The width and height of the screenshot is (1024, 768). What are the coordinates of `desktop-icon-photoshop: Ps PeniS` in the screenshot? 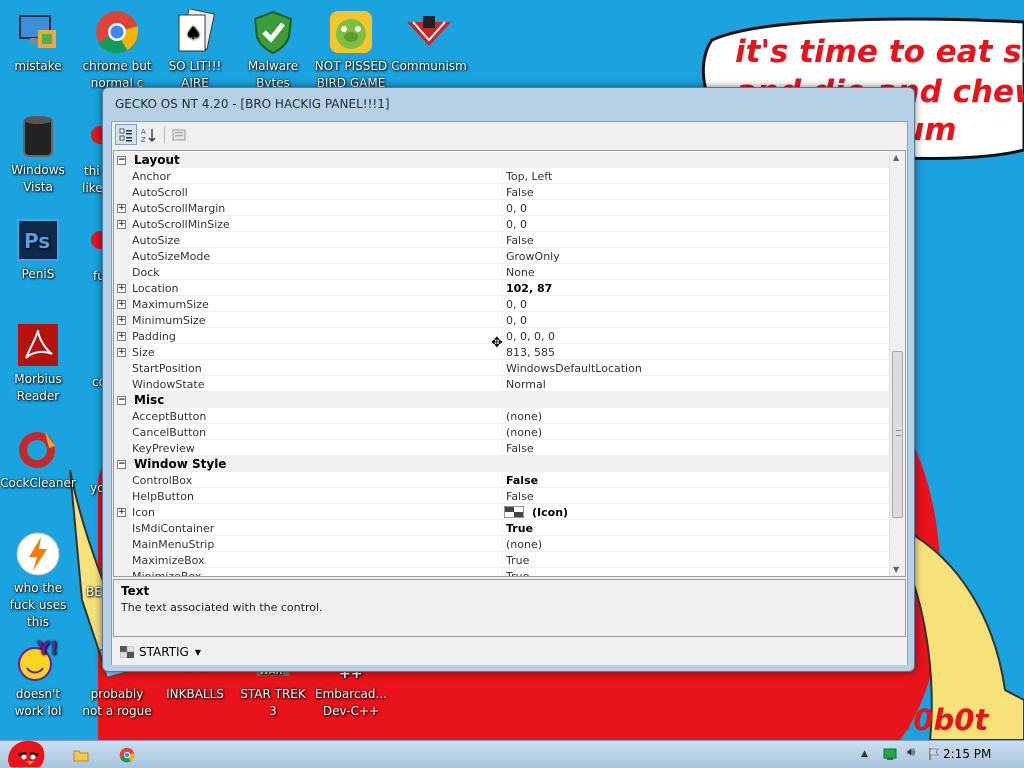 It's located at (38, 249).